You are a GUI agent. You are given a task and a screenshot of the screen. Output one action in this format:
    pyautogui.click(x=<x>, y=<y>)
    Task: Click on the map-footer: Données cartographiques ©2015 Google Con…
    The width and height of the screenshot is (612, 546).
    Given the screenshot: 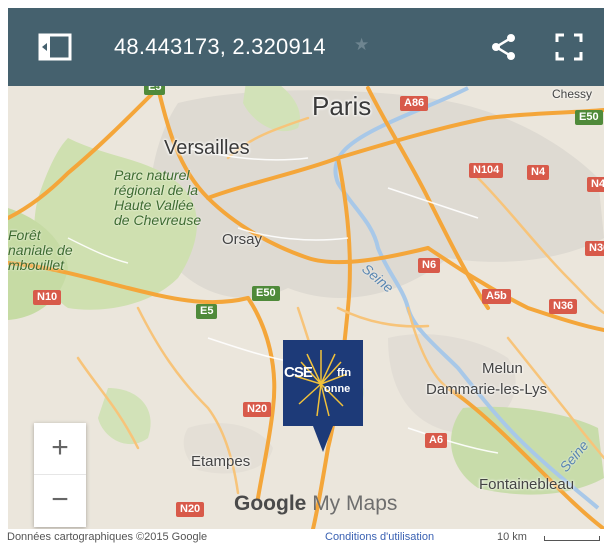 What is the action you would take?
    pyautogui.click(x=306, y=537)
    